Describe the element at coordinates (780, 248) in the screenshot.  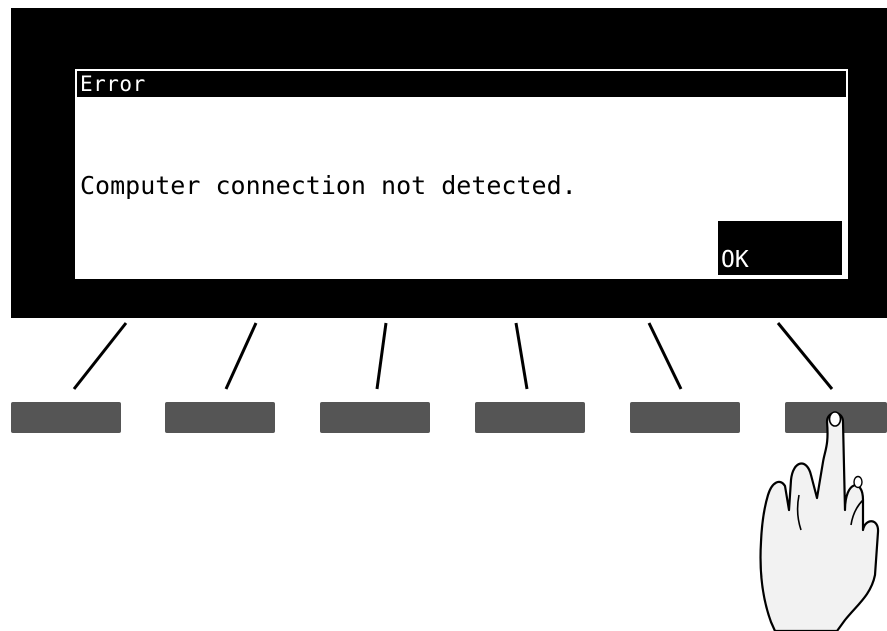
I see `ok-button: OK` at that location.